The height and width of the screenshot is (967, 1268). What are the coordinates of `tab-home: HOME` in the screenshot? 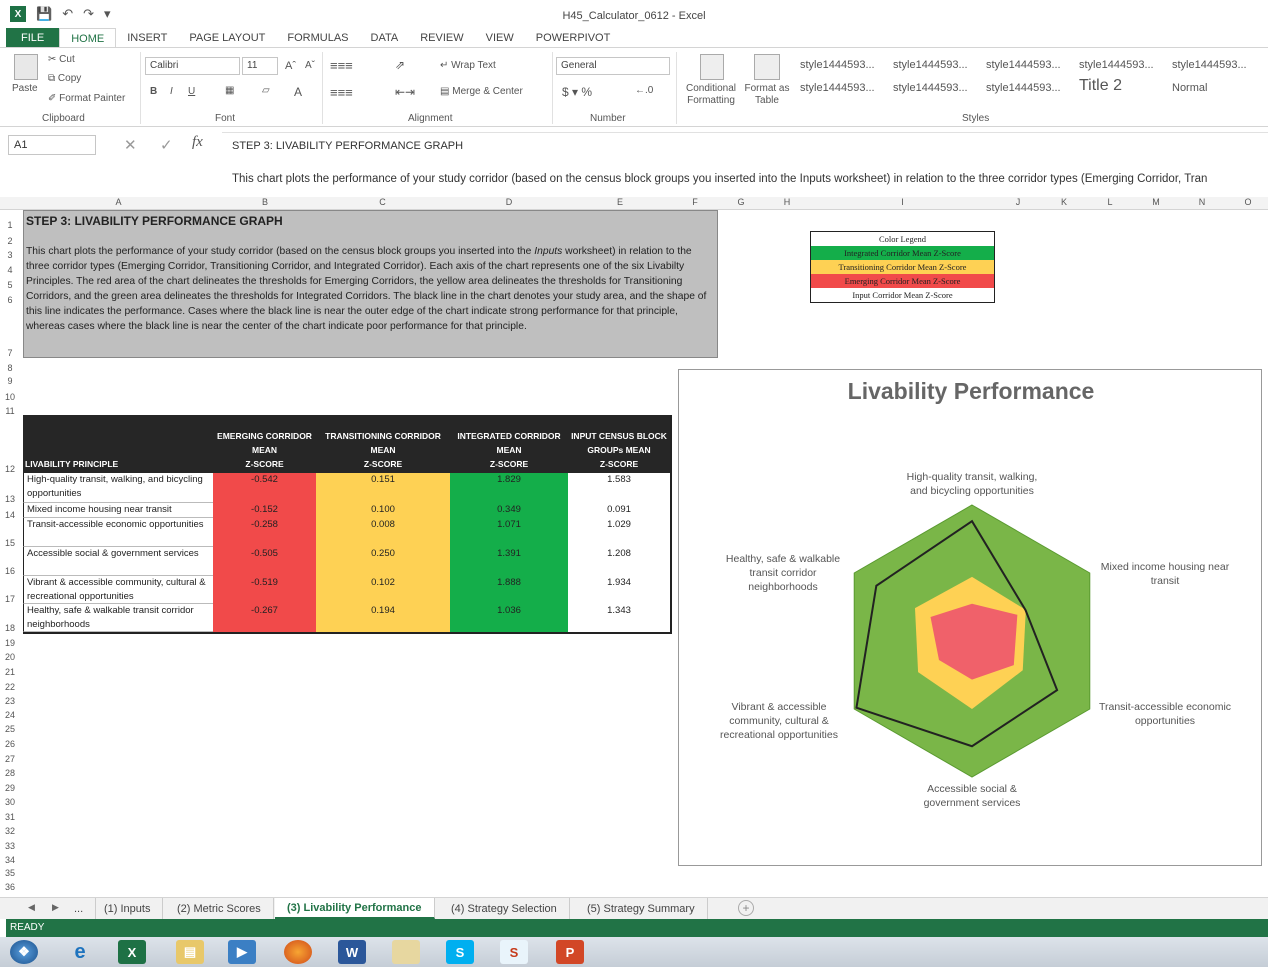 It's located at (88, 38).